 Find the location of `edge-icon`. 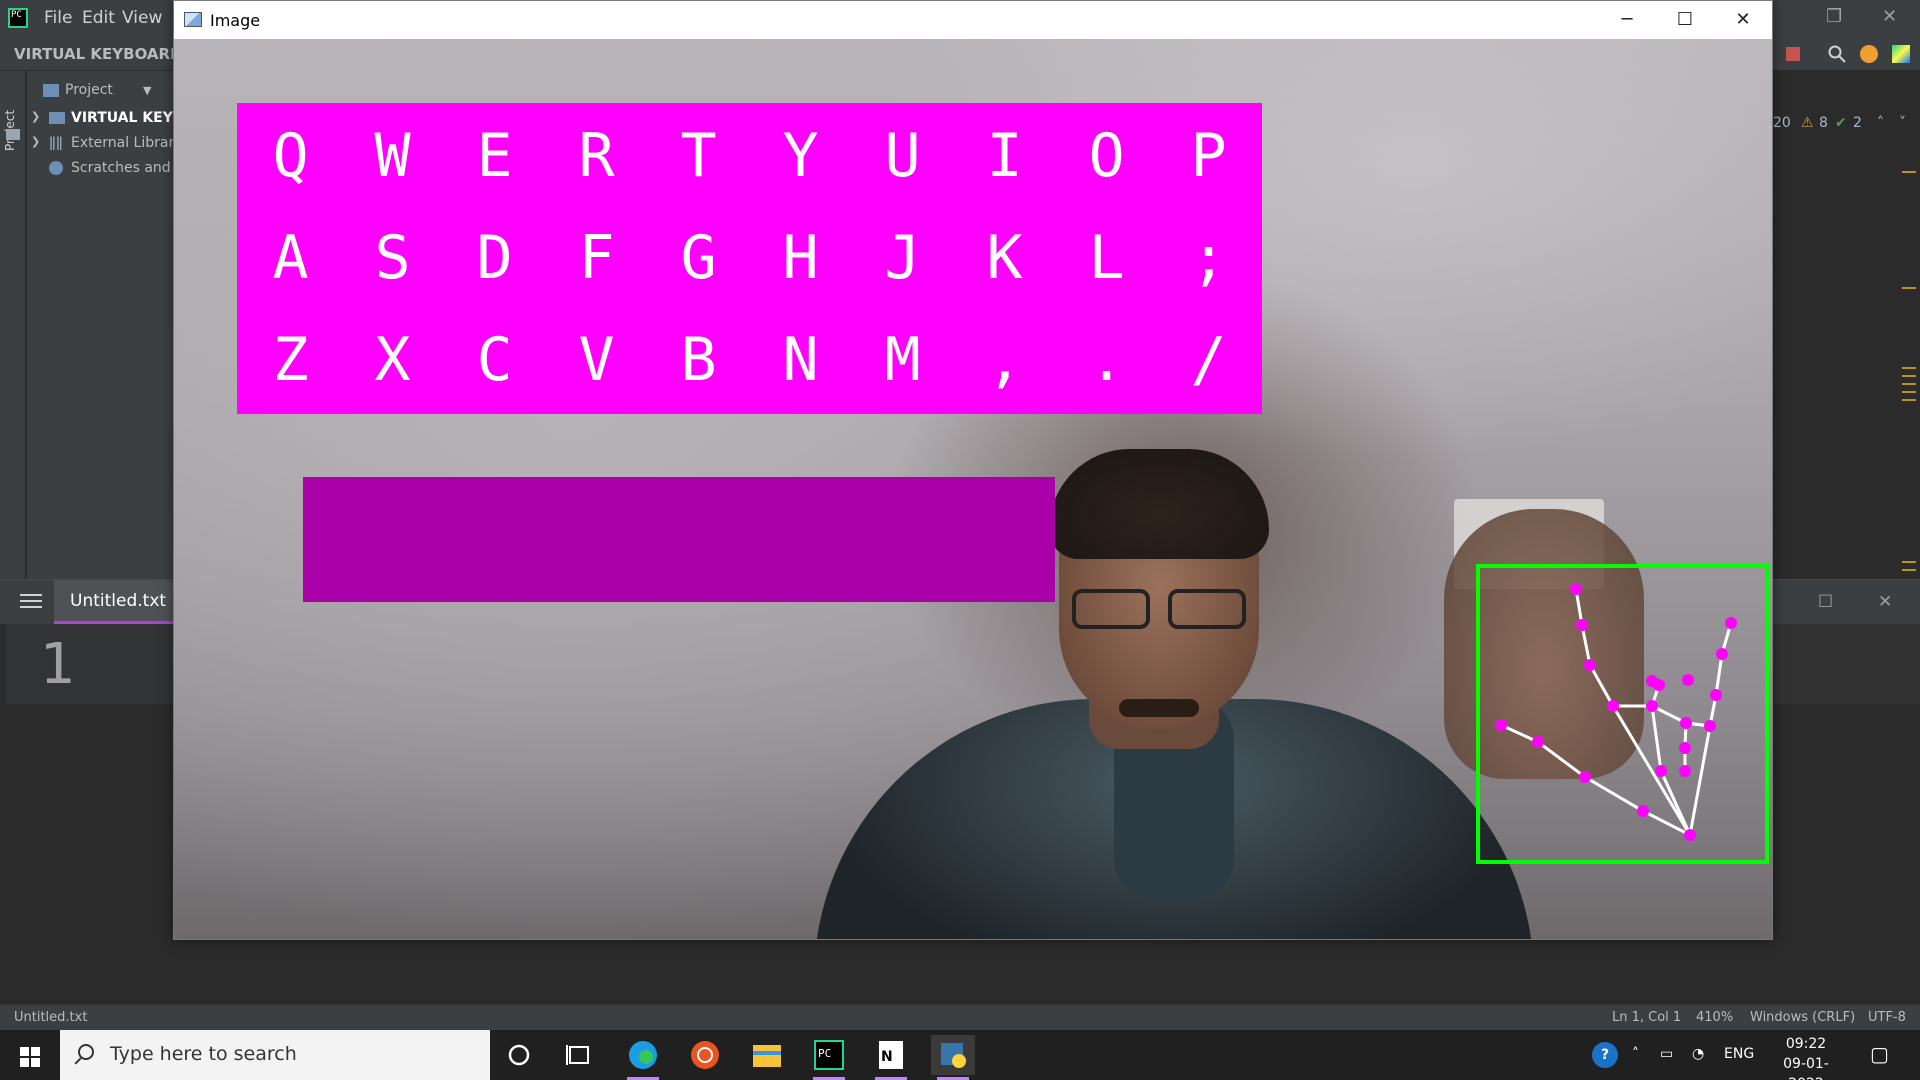

edge-icon is located at coordinates (643, 1057).